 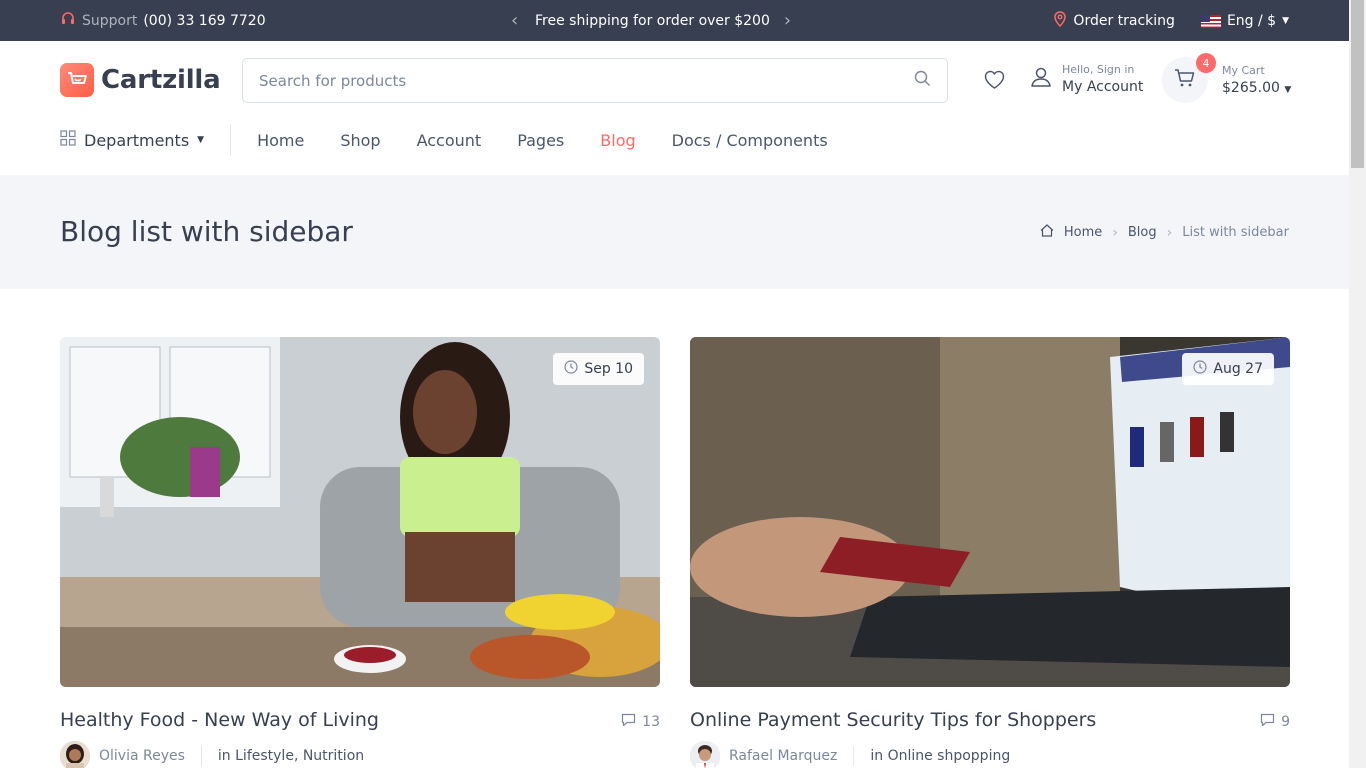 I want to click on nav-item-account: Account, so click(x=449, y=140).